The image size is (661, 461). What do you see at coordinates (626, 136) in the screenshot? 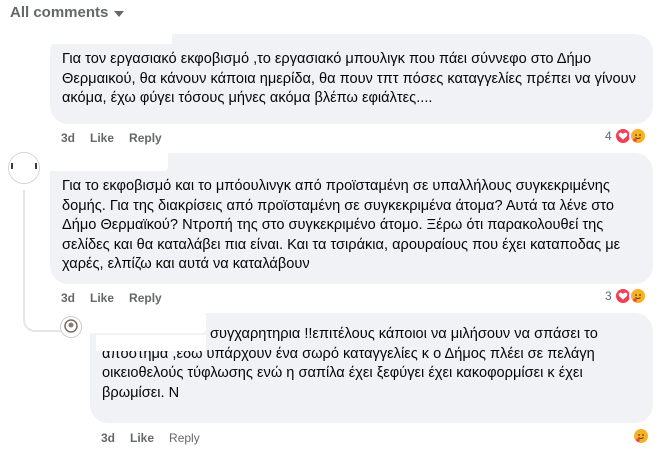
I see `reaction-summary: 4` at bounding box center [626, 136].